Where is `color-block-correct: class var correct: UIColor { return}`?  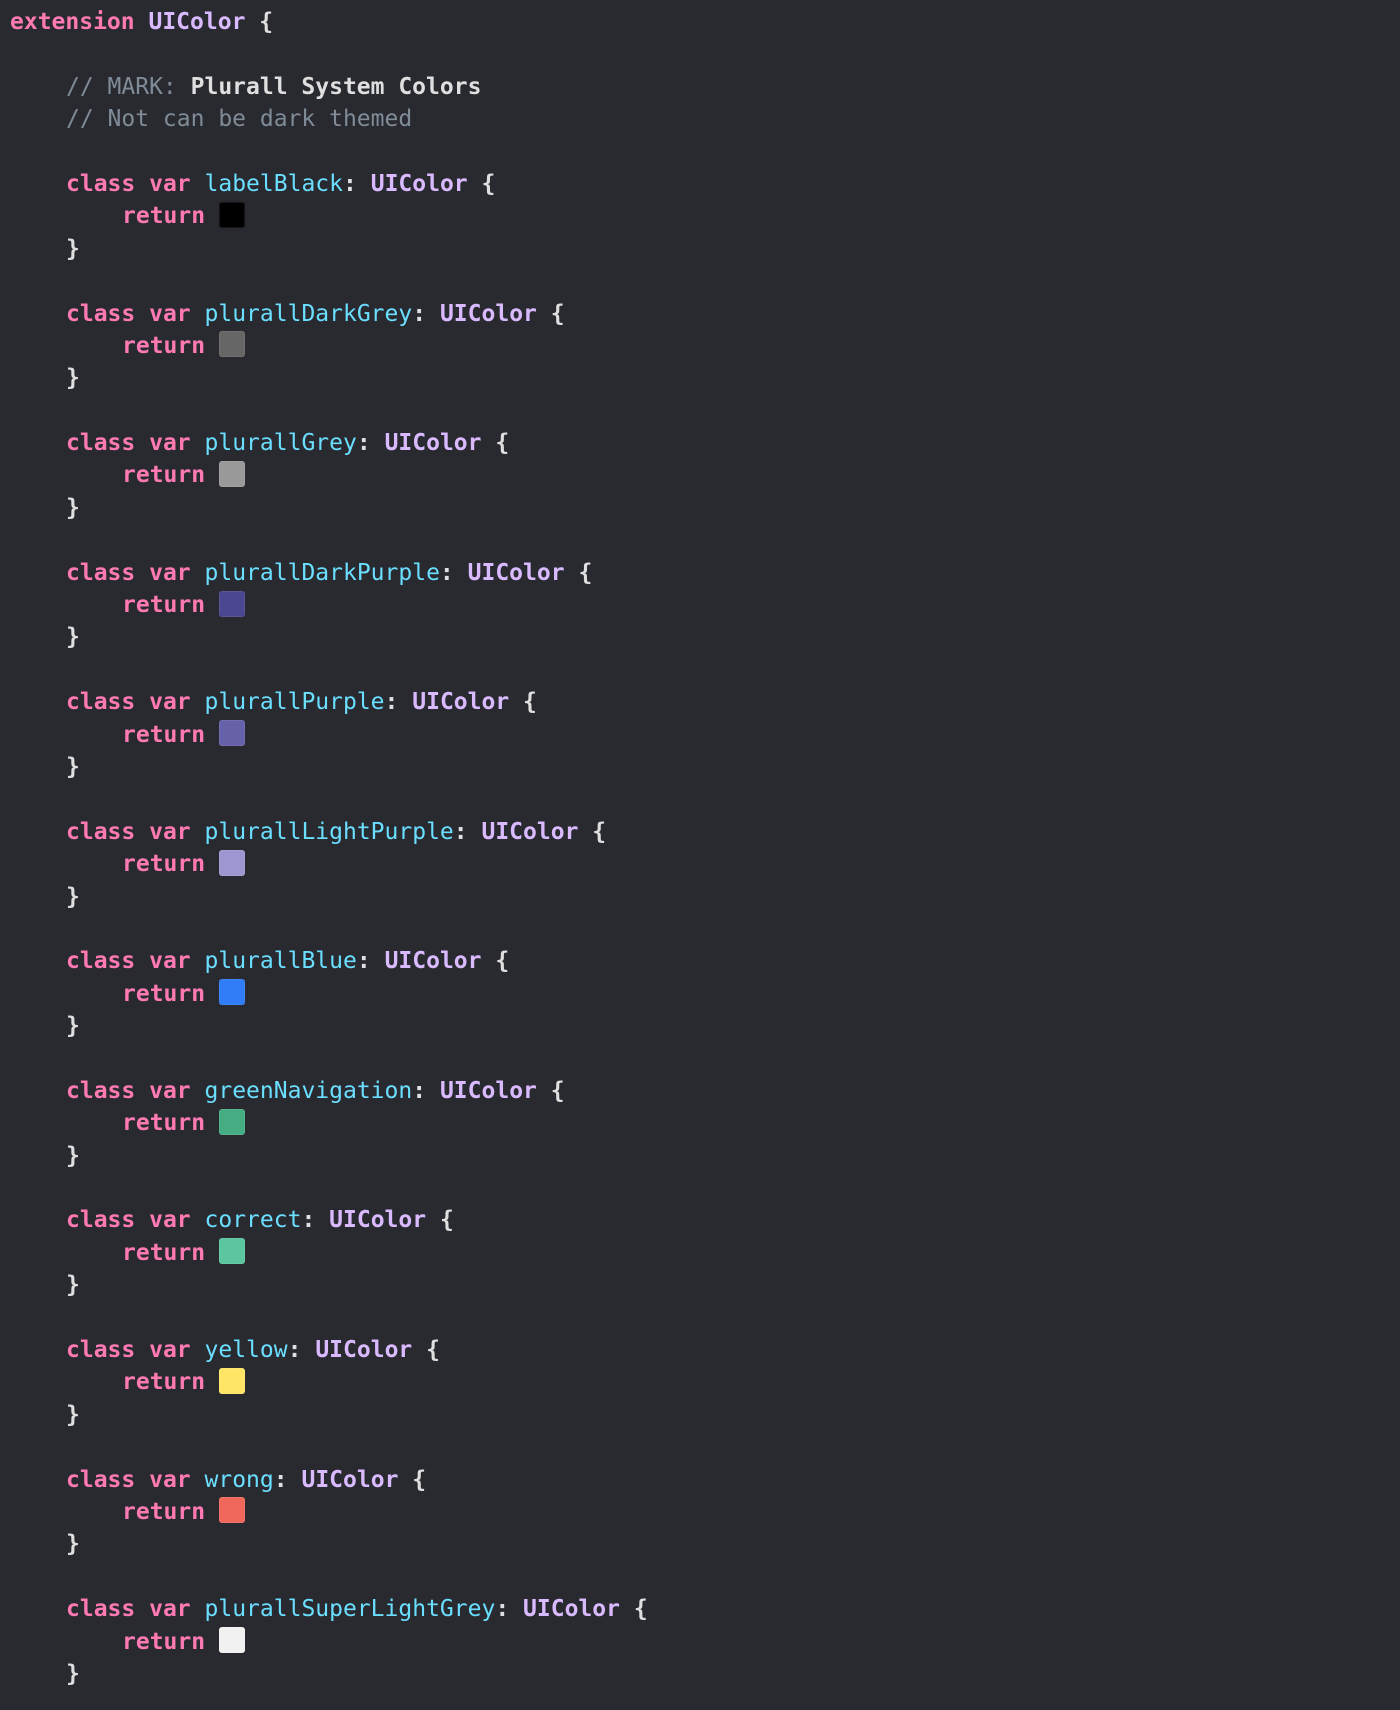 color-block-correct: class var correct: UIColor { return} is located at coordinates (705, 1269).